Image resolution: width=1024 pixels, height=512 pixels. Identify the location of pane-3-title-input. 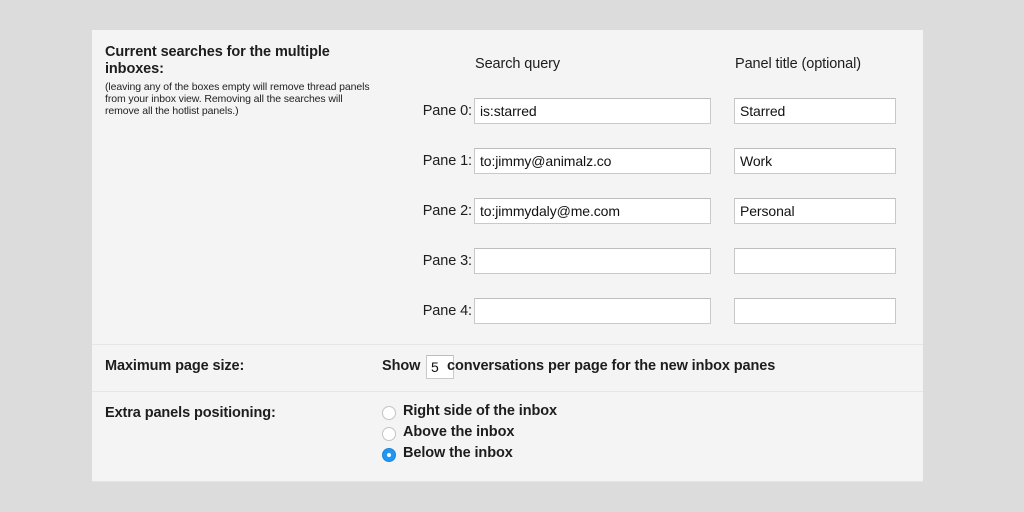
(815, 261).